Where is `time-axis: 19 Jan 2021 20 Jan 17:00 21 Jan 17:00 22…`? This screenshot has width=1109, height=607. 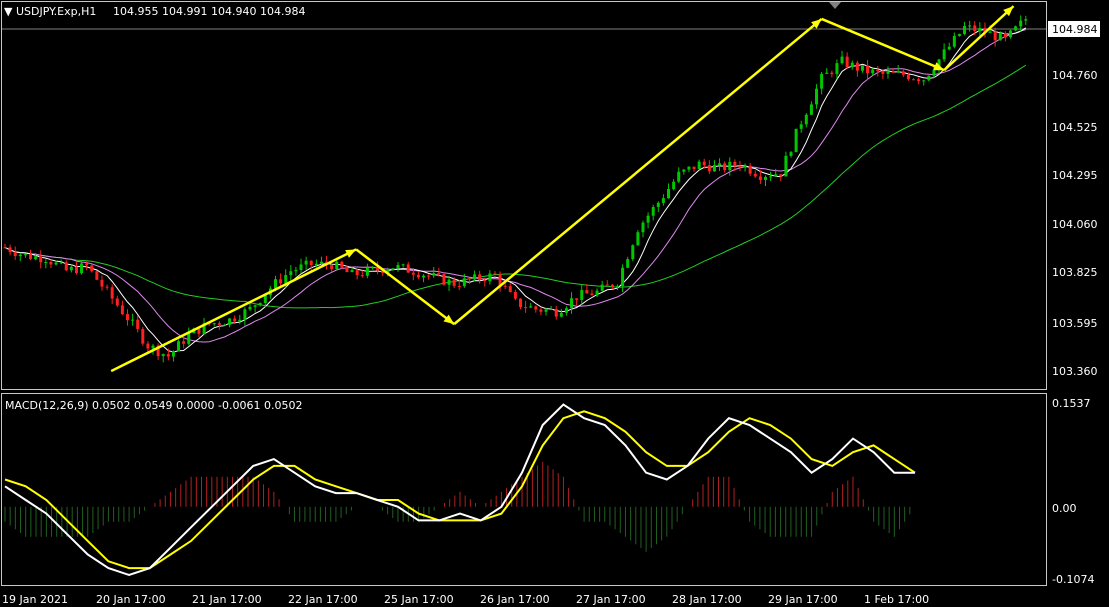 time-axis: 19 Jan 2021 20 Jan 17:00 21 Jan 17:00 22… is located at coordinates (465, 599).